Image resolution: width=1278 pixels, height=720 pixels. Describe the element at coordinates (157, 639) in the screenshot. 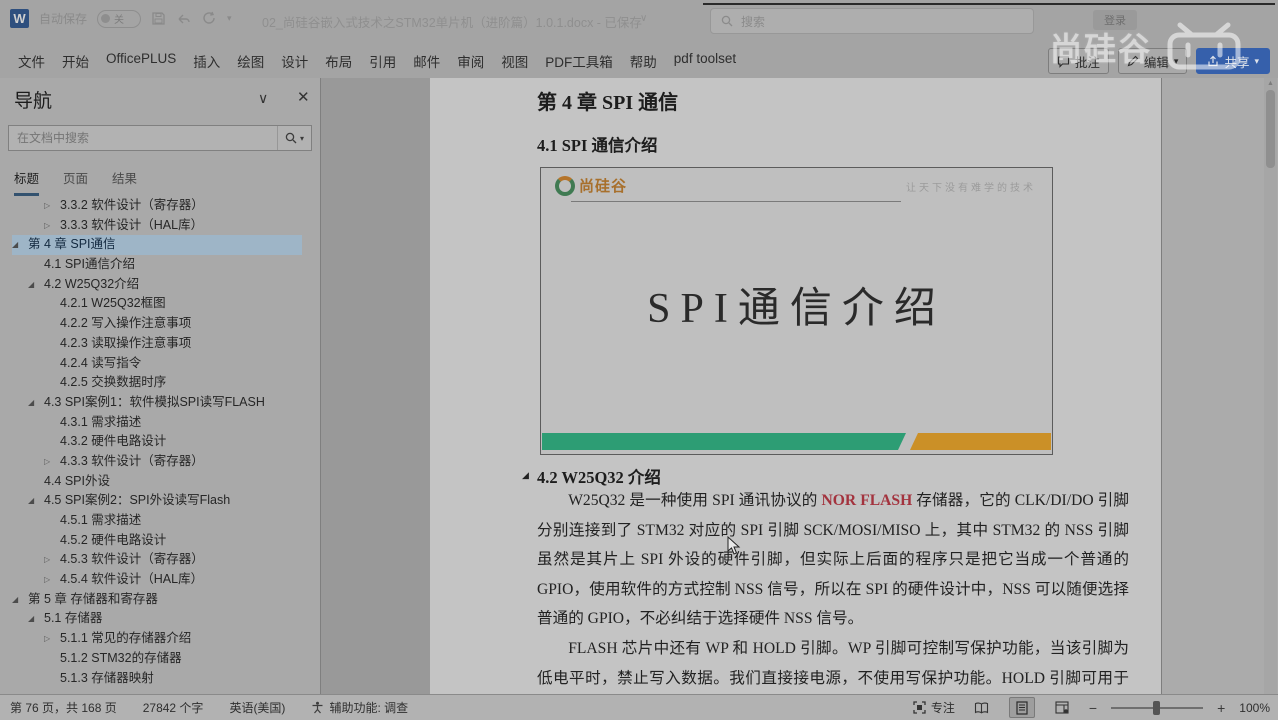

I see `nav-tree-item: 5.1.1 常见的存储器介绍` at that location.